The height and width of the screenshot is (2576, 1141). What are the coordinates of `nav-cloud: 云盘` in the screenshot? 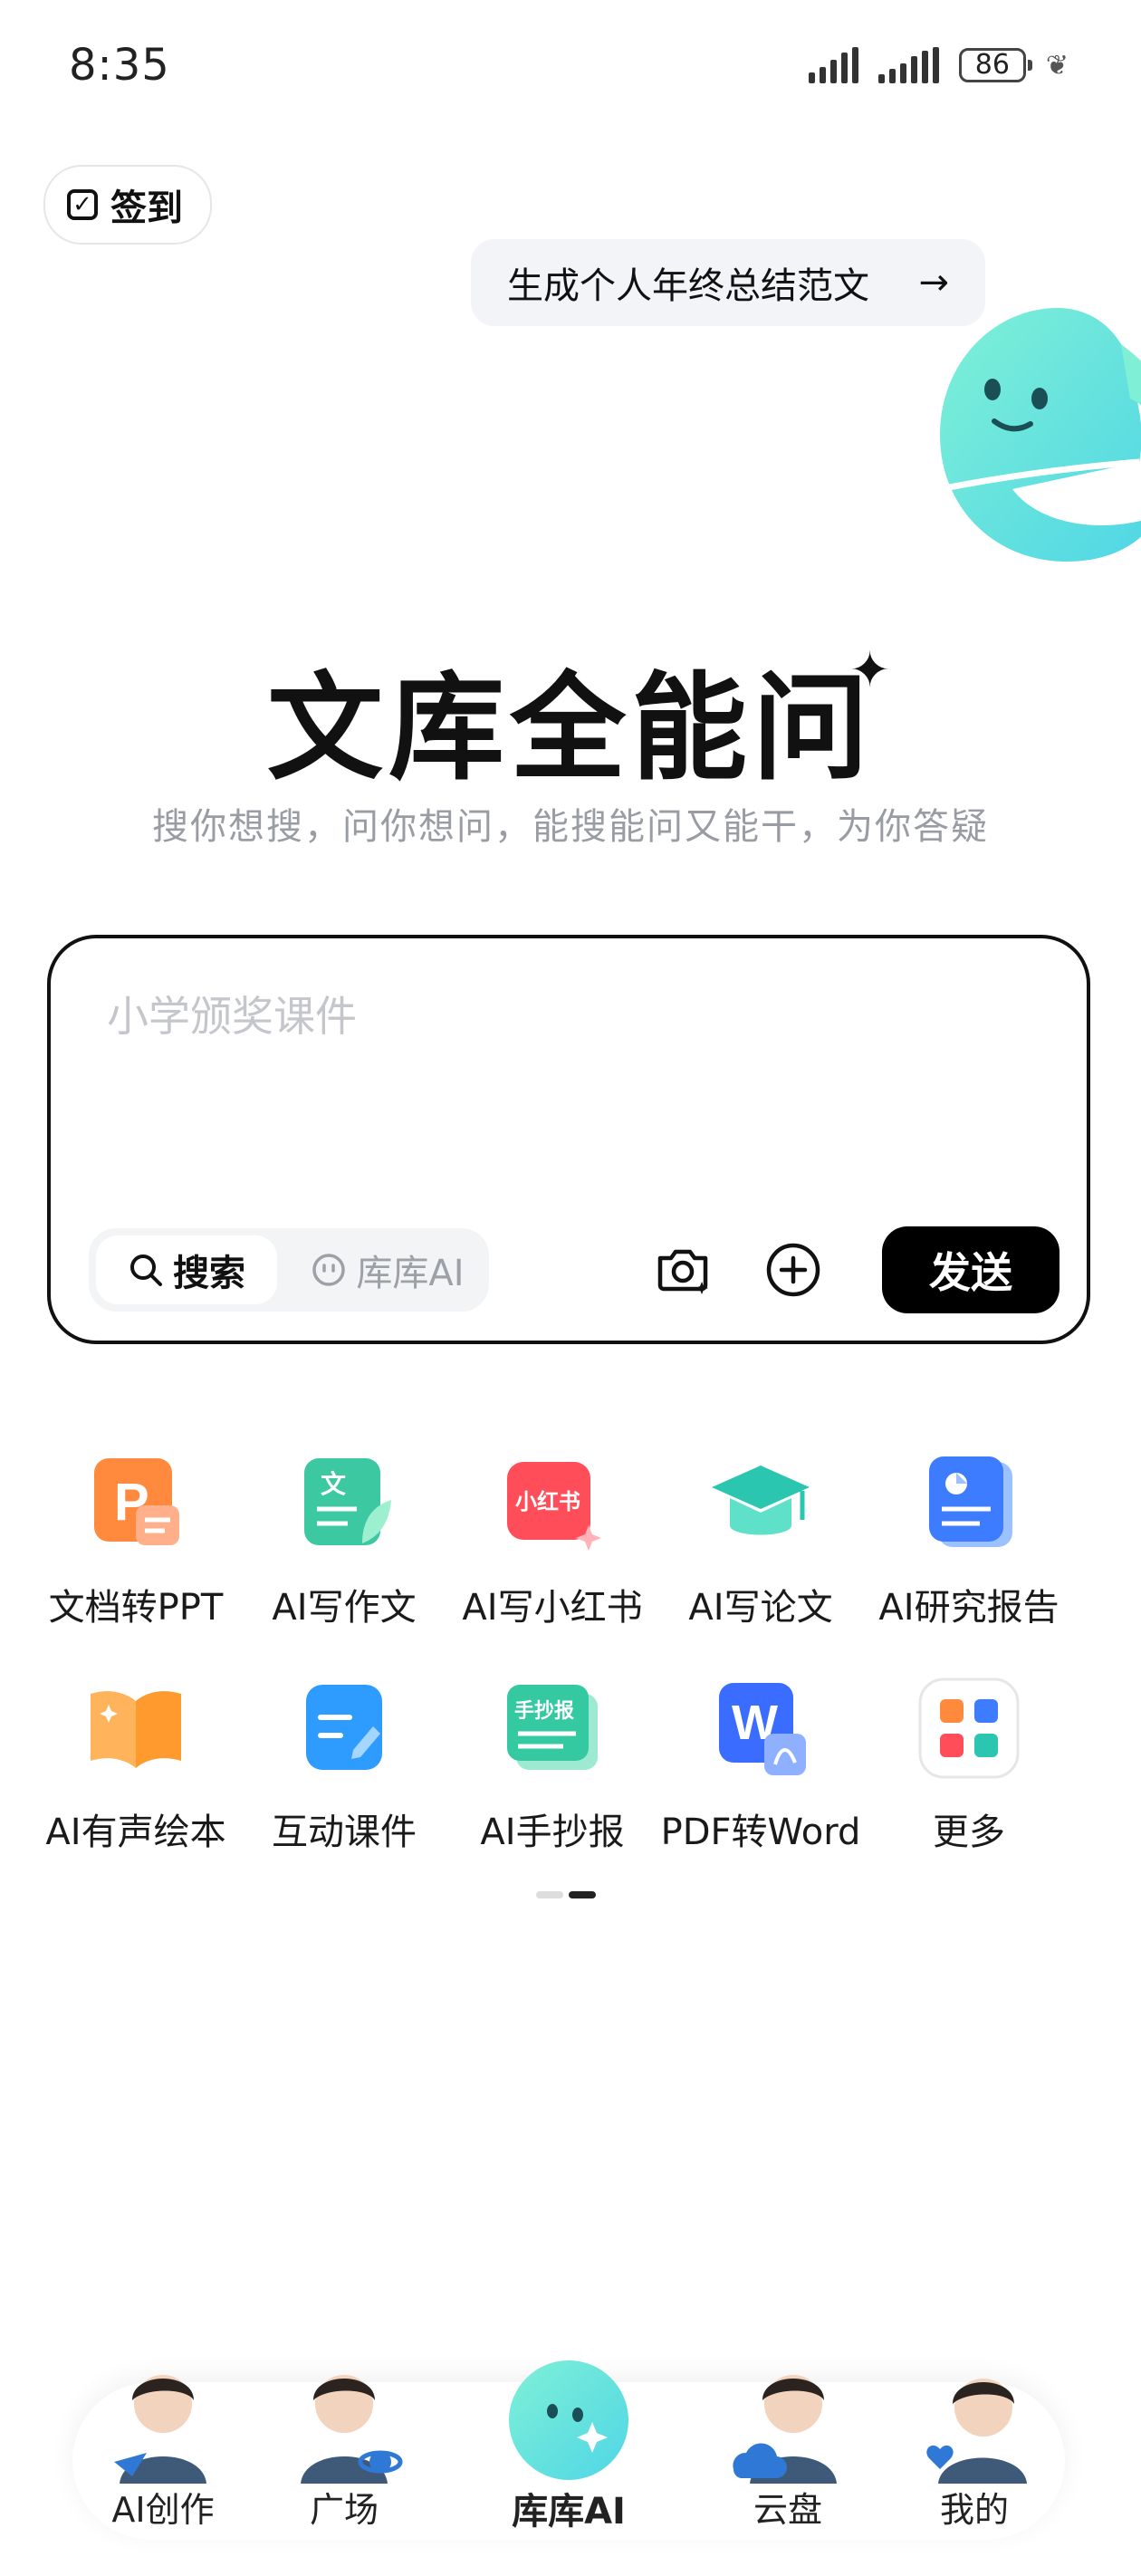 It's located at (787, 2453).